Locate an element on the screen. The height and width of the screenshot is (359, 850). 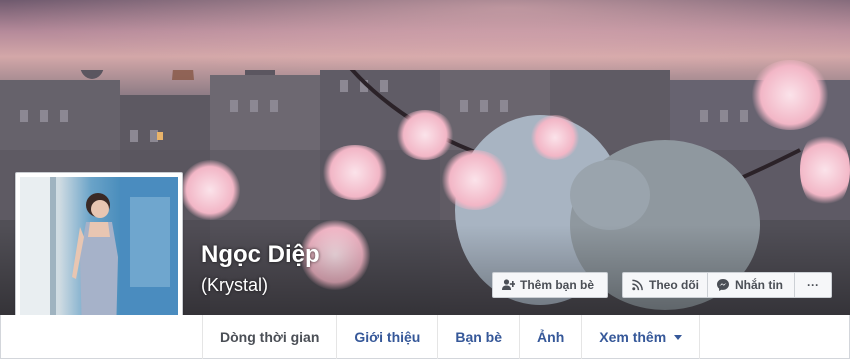
profile-name: Ngọc Diệp is located at coordinates (260, 255).